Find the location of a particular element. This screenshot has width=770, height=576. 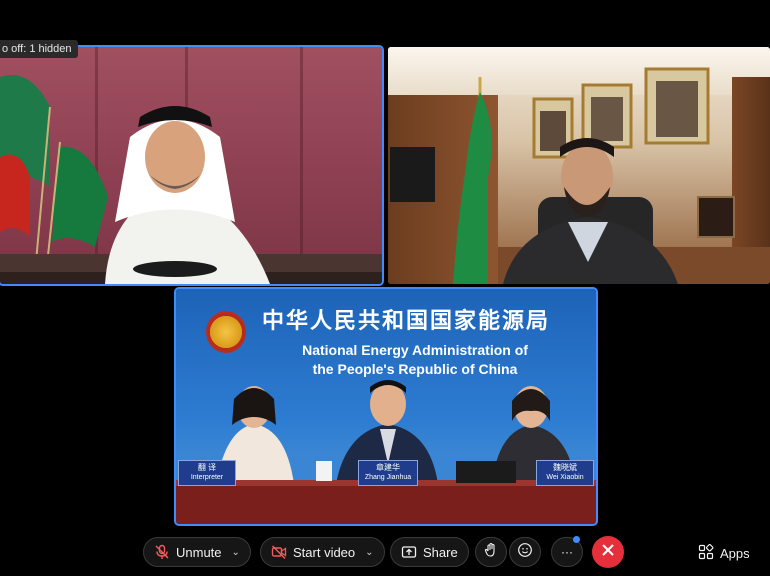

share-screen-icon is located at coordinates (409, 552).